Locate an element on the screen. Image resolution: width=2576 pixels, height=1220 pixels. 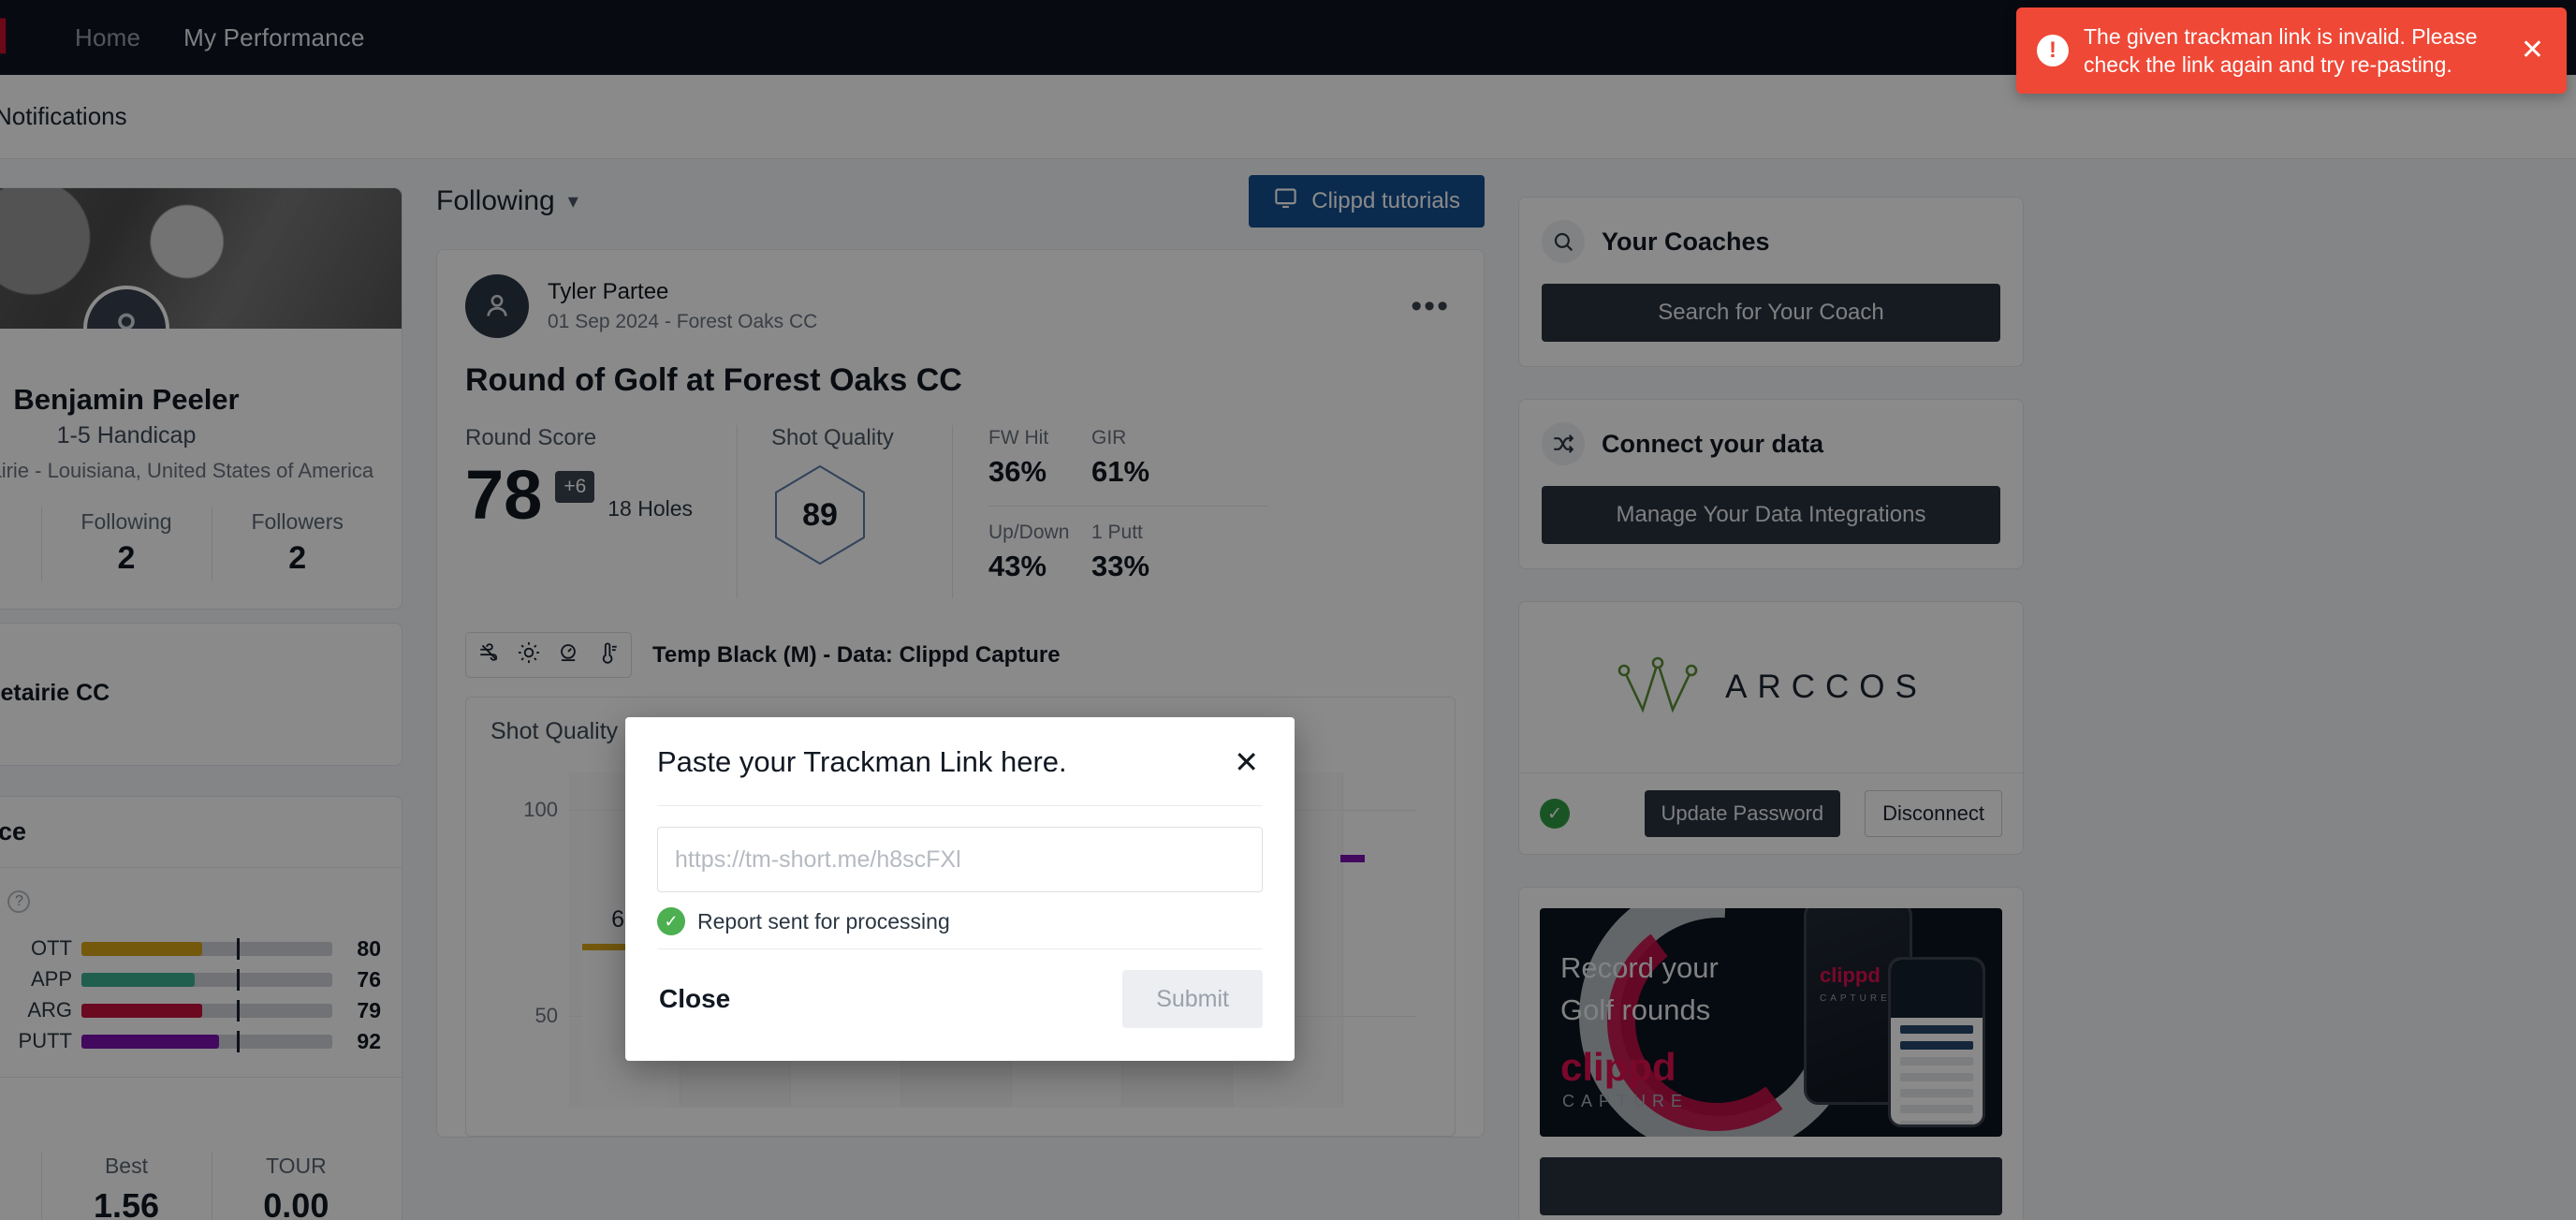
modal-header: Paste your Trackman Link here. ✕ is located at coordinates (960, 748).